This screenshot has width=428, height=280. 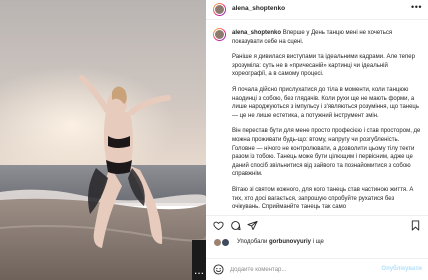 I want to click on caption-username: alena_shoptenko, so click(x=256, y=33).